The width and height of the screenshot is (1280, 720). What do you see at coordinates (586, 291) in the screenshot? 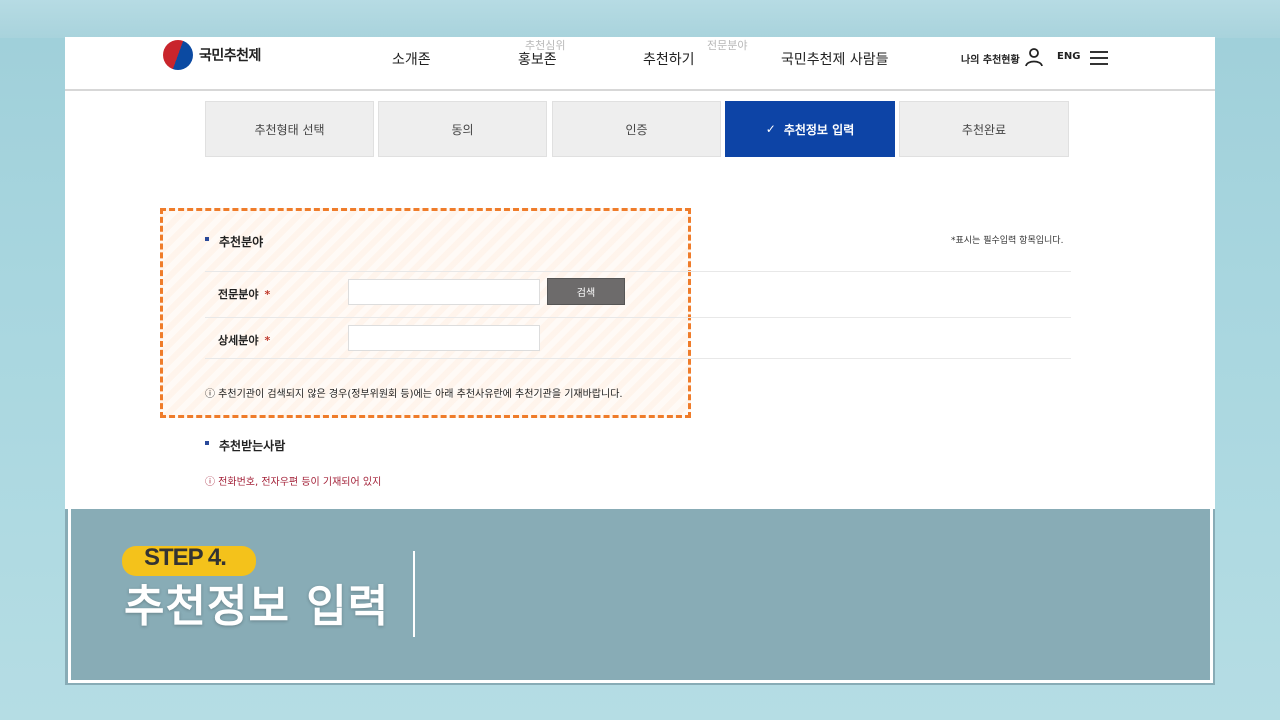
I see `search-button: 검색` at bounding box center [586, 291].